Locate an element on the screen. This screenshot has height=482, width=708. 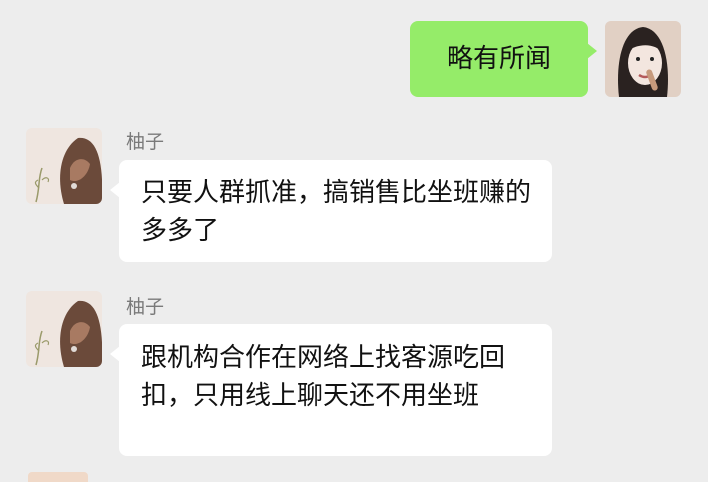
user-self-avatar-icon is located at coordinates (643, 59).